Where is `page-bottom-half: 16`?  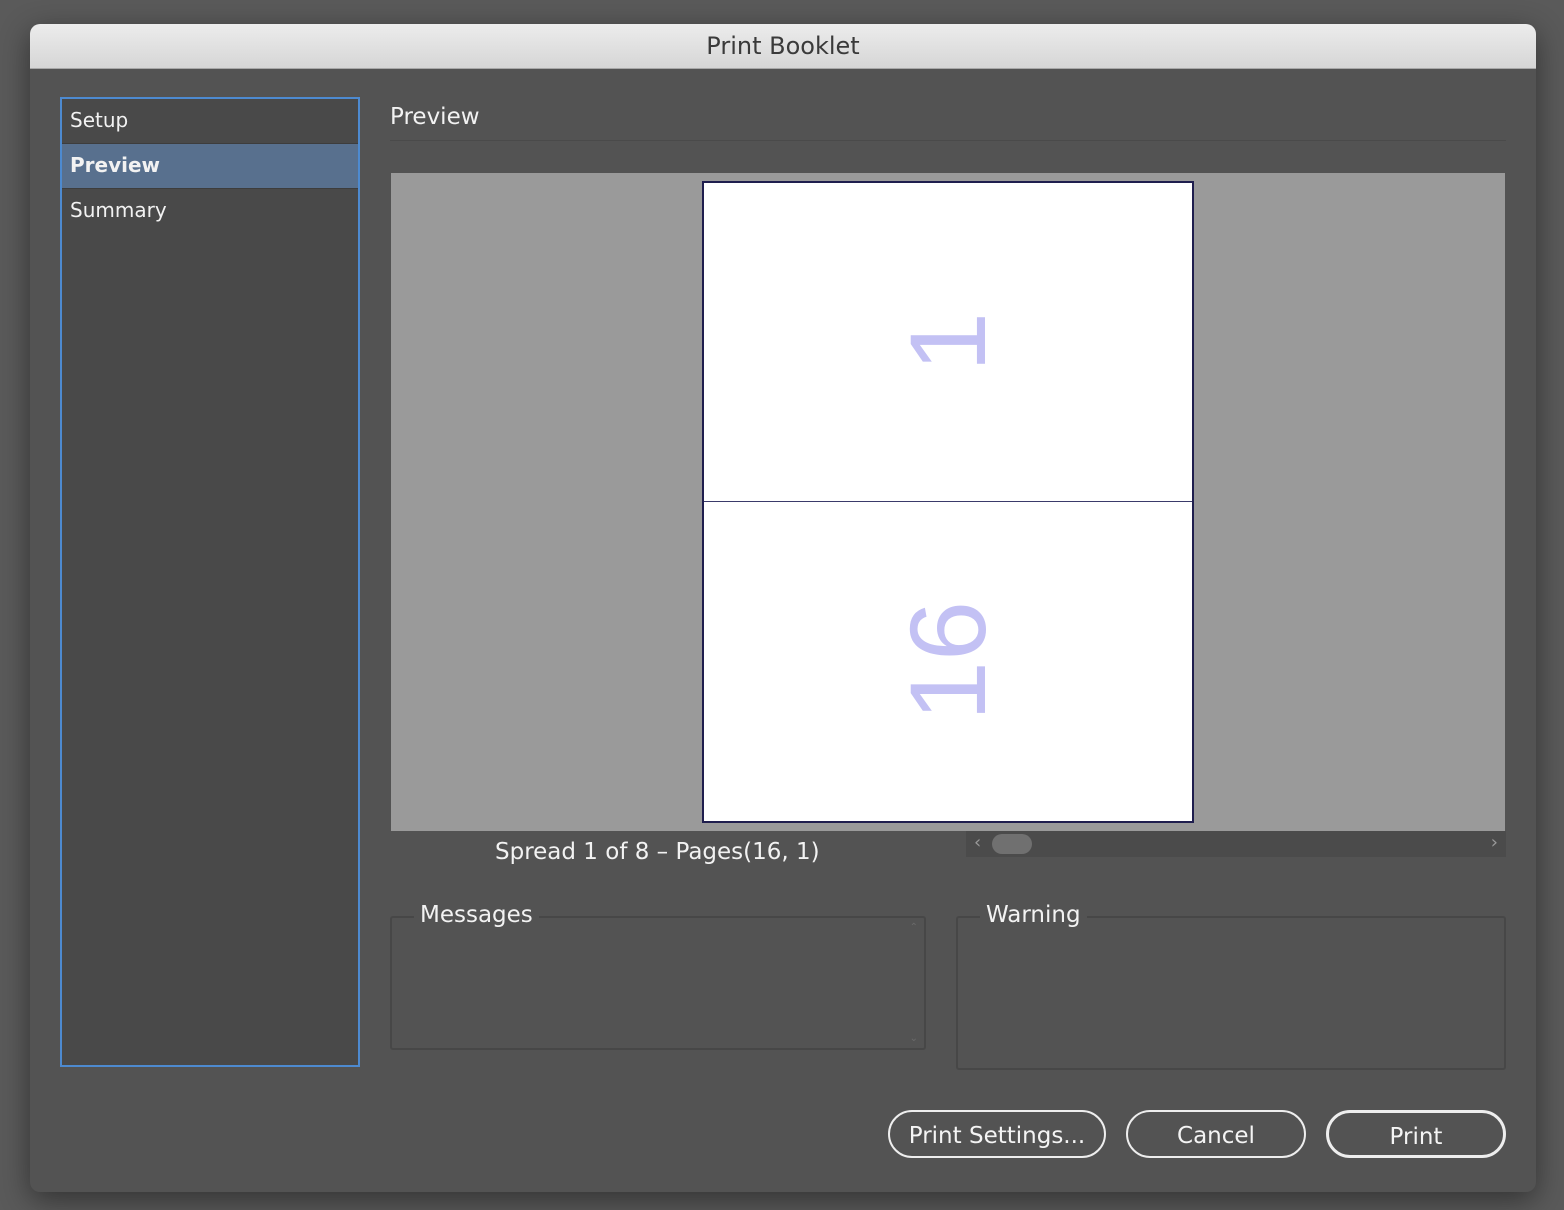
page-bottom-half: 16 is located at coordinates (948, 661).